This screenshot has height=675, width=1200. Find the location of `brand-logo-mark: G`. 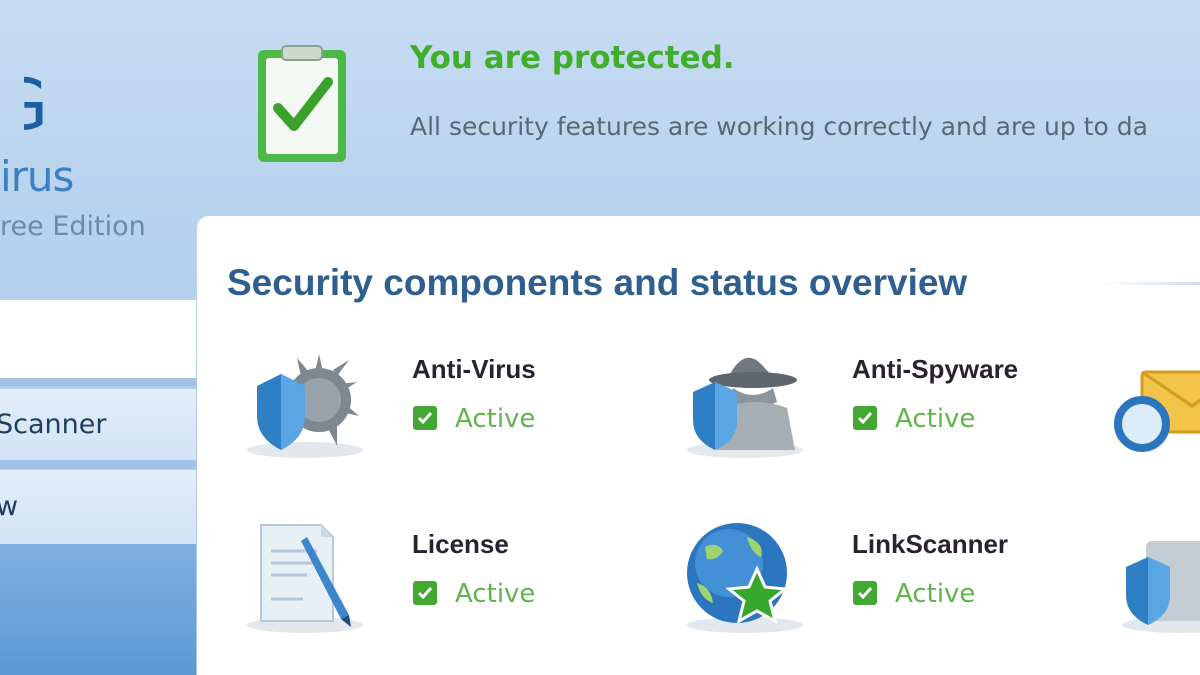

brand-logo-mark: G is located at coordinates (24, 105).